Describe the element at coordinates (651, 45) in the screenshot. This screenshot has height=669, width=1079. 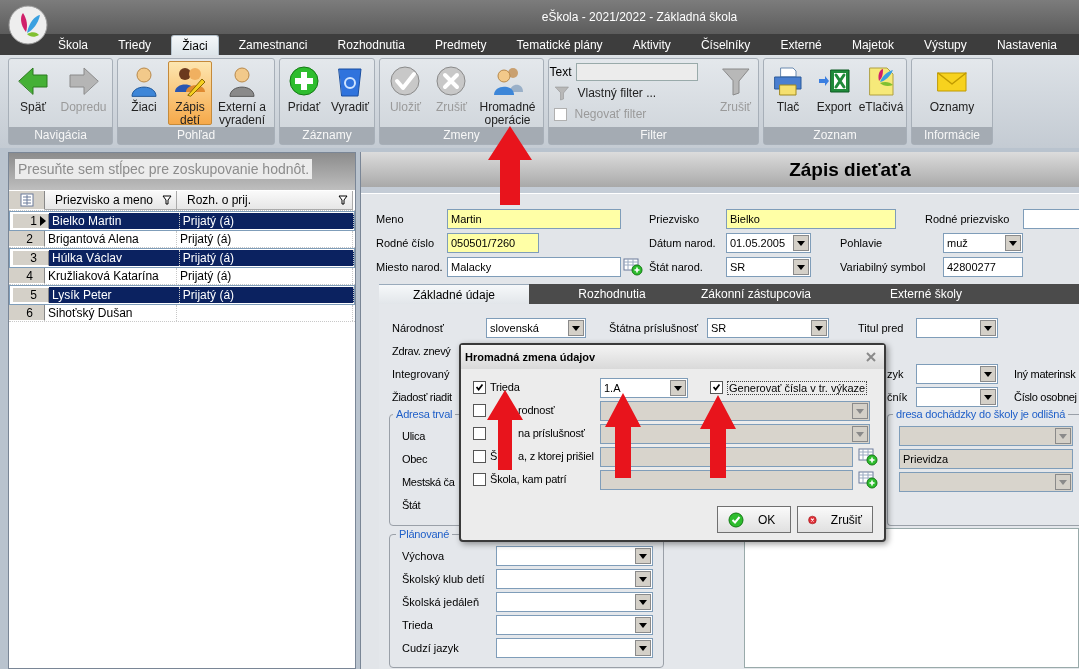
I see `menu-tab: Aktivity` at that location.